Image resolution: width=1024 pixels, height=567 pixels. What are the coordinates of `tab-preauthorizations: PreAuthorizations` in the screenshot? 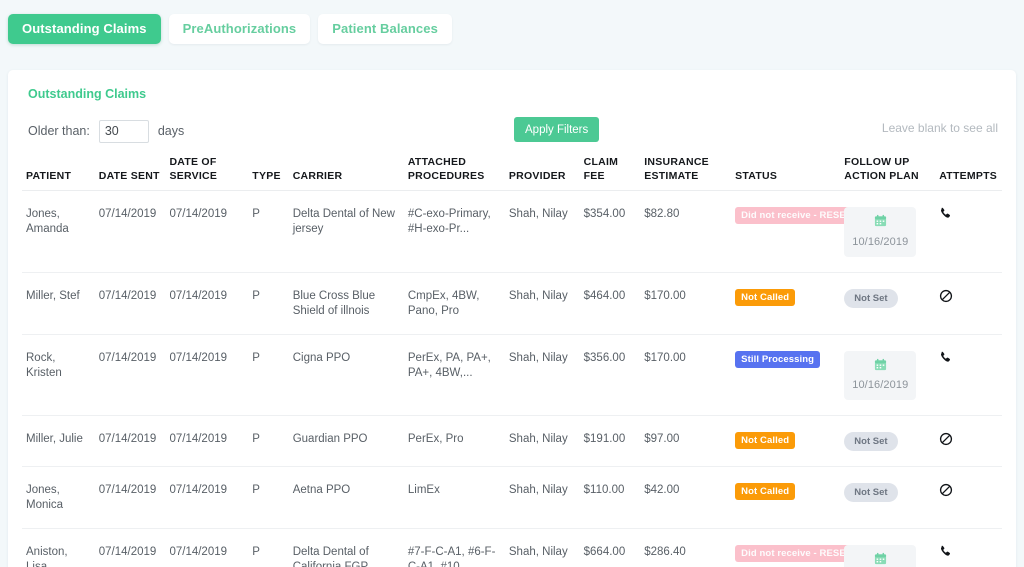 It's located at (239, 28).